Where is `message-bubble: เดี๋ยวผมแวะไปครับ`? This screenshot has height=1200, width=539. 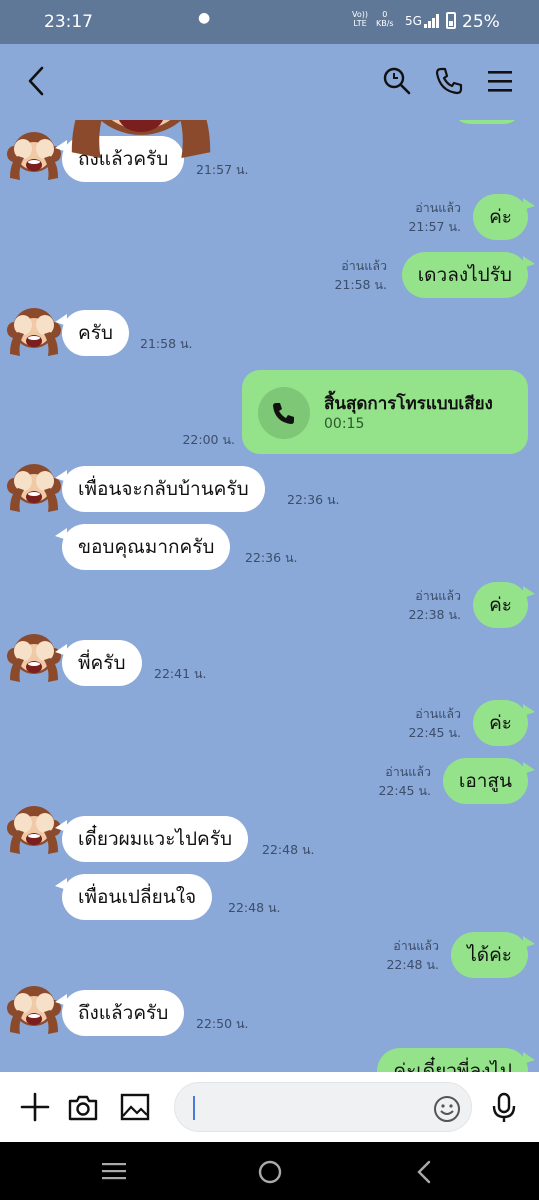 message-bubble: เดี๋ยวผมแวะไปครับ is located at coordinates (151, 839).